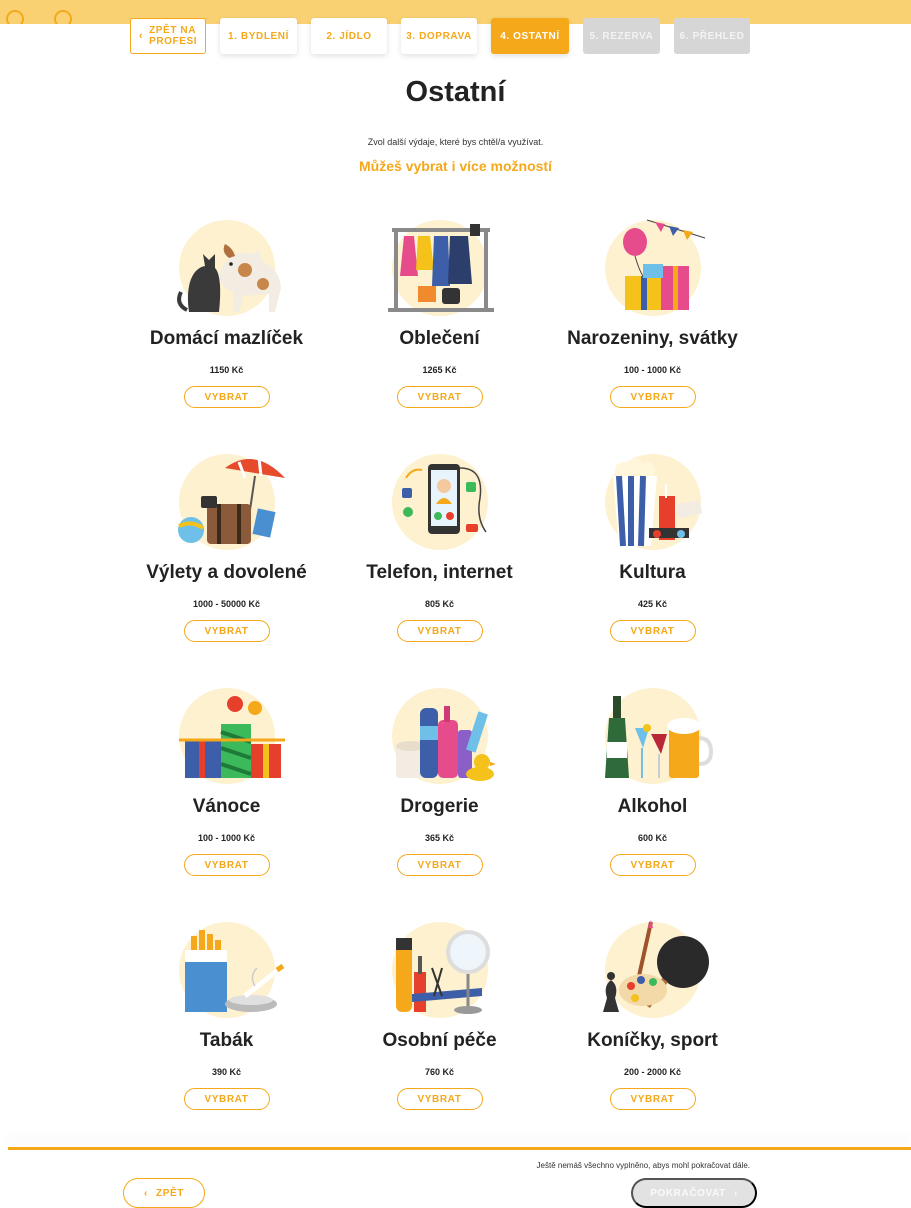 The height and width of the screenshot is (1208, 911). What do you see at coordinates (439, 1072) in the screenshot?
I see `expense-price: 760 Kč` at bounding box center [439, 1072].